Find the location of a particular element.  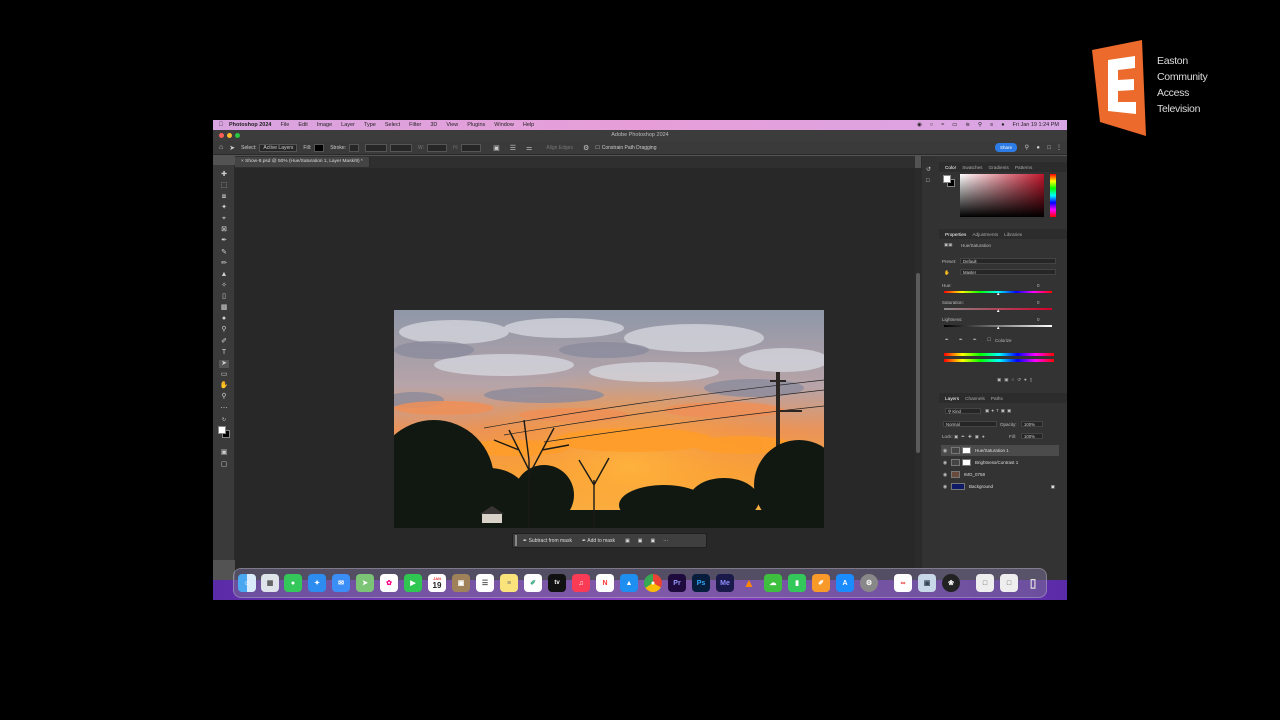

tab-adjustments: Adjustments is located at coordinates (985, 234).